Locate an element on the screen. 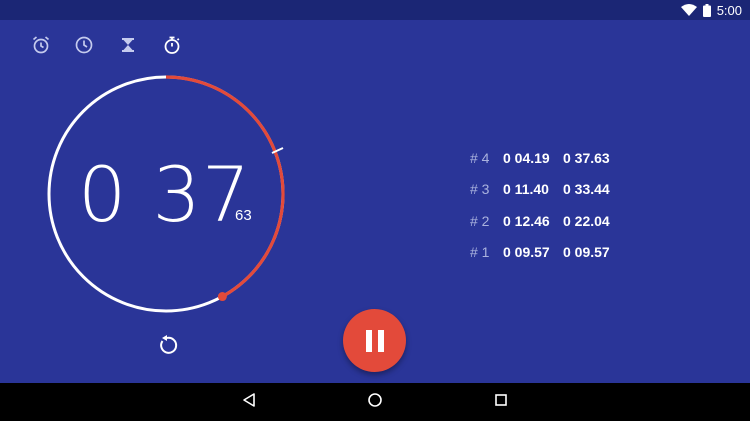  lap-split: 0 12.46 is located at coordinates (526, 220).